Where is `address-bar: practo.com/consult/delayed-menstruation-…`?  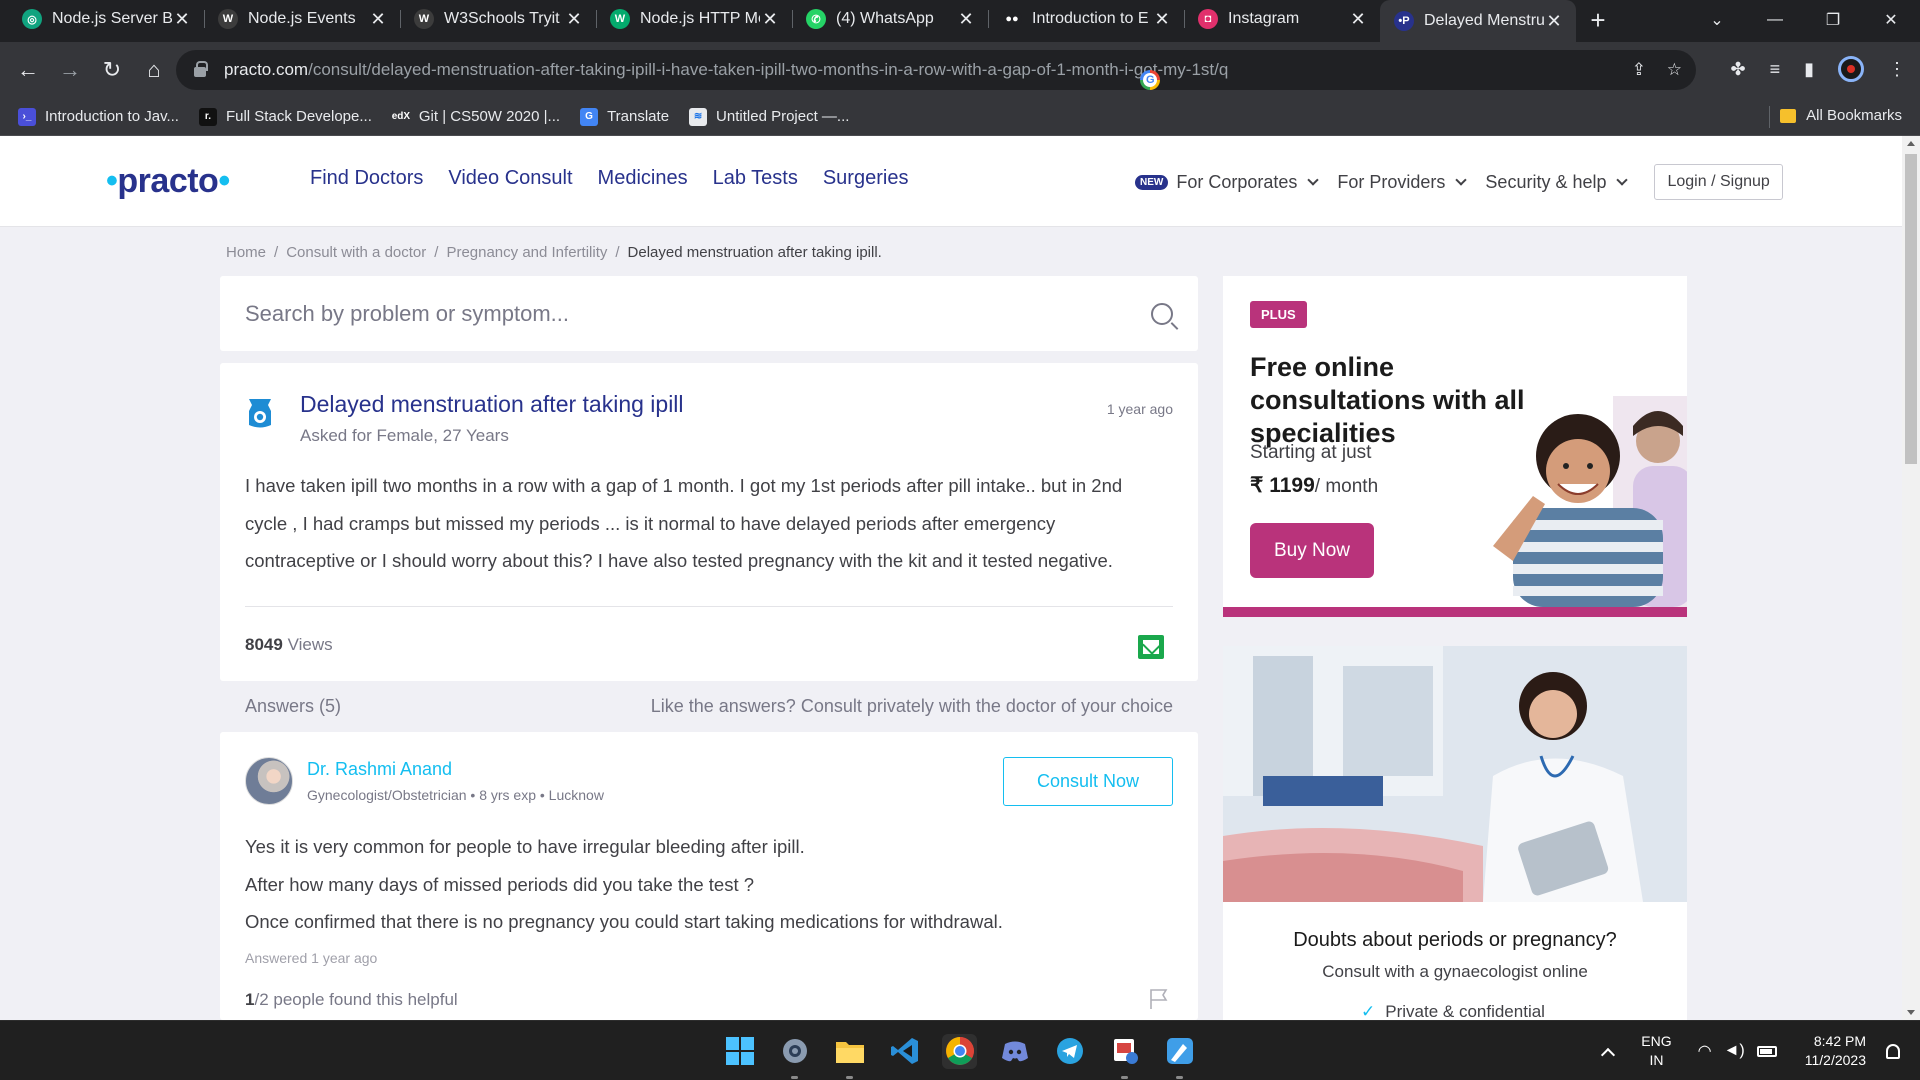
address-bar: practo.com/consult/delayed-menstruation-… is located at coordinates (936, 70).